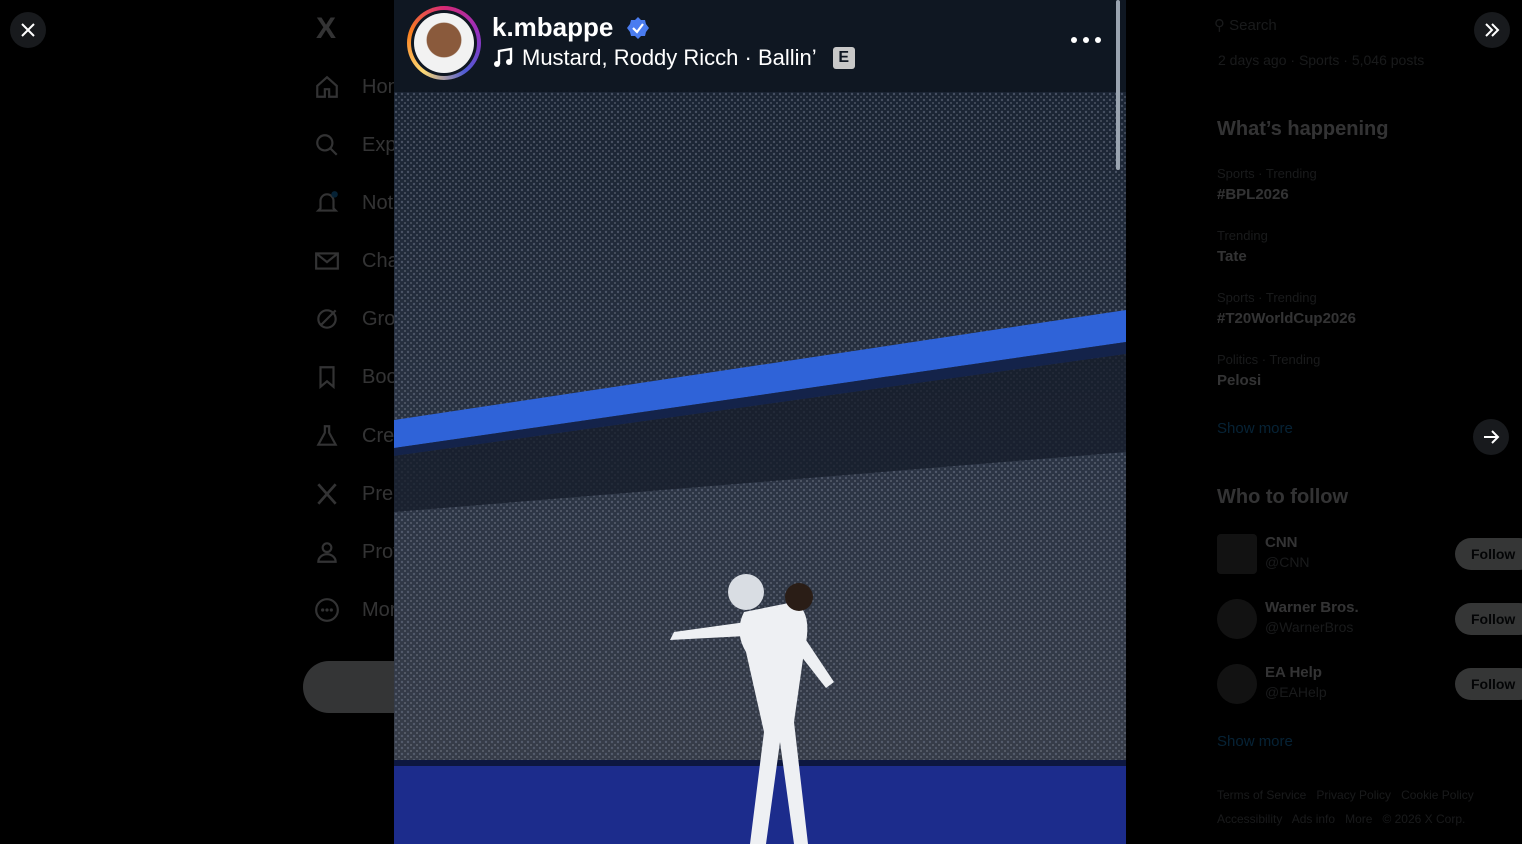 The width and height of the screenshot is (1522, 844). Describe the element at coordinates (327, 86) in the screenshot. I see `home-icon` at that location.